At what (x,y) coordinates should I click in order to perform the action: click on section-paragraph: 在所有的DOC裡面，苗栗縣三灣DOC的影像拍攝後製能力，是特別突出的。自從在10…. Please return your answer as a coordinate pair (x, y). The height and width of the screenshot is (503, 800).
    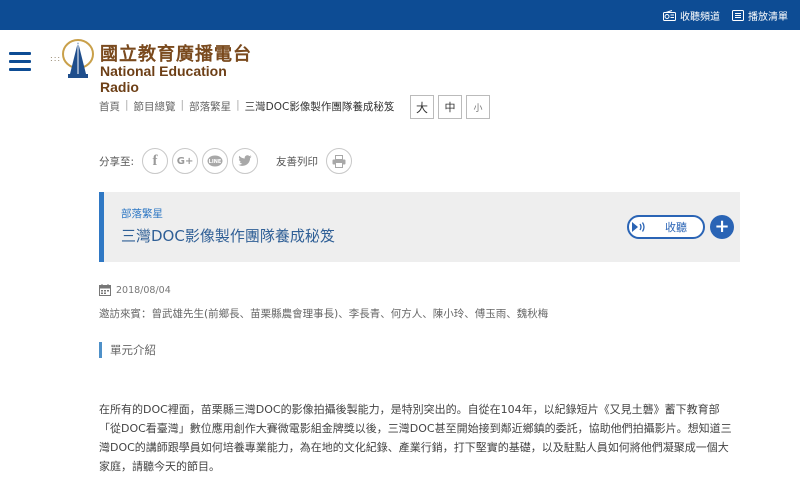
    Looking at the image, I should click on (415, 438).